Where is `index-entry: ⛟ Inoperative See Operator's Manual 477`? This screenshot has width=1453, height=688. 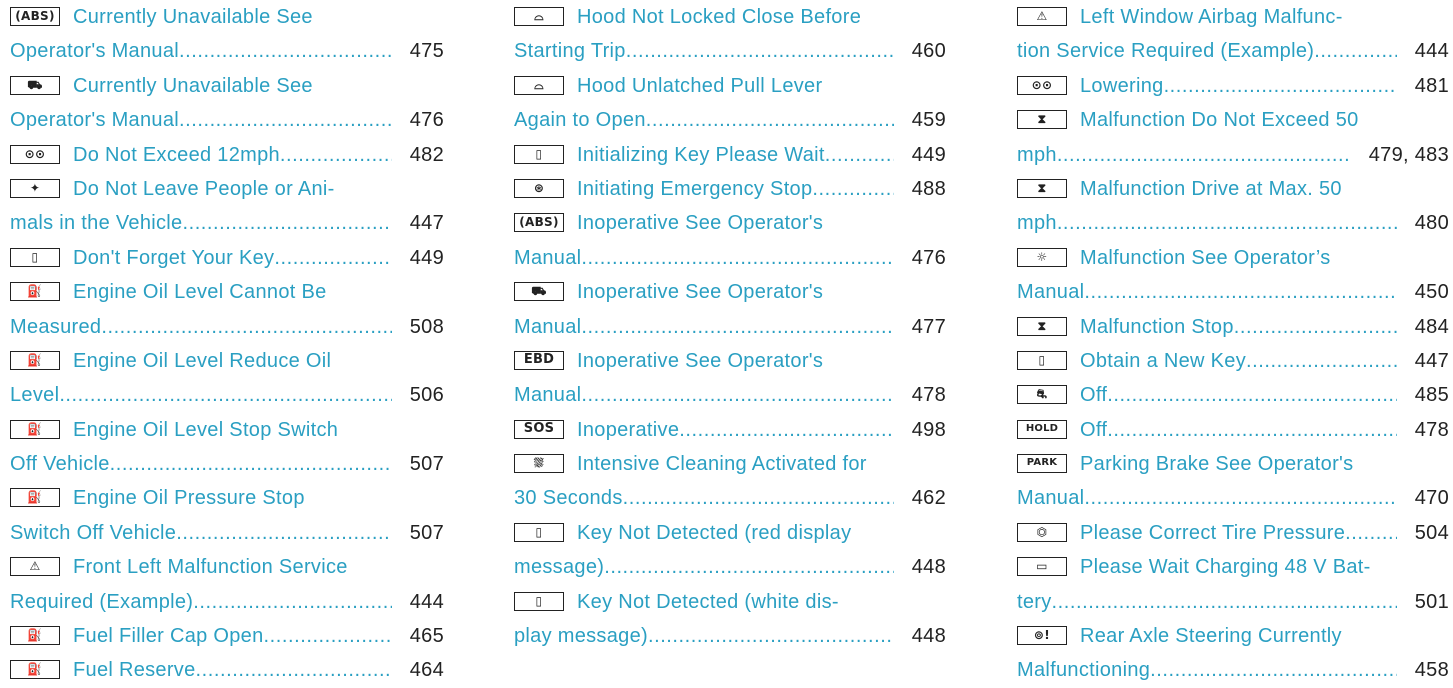 index-entry: ⛟ Inoperative See Operator's Manual 477 is located at coordinates (730, 309).